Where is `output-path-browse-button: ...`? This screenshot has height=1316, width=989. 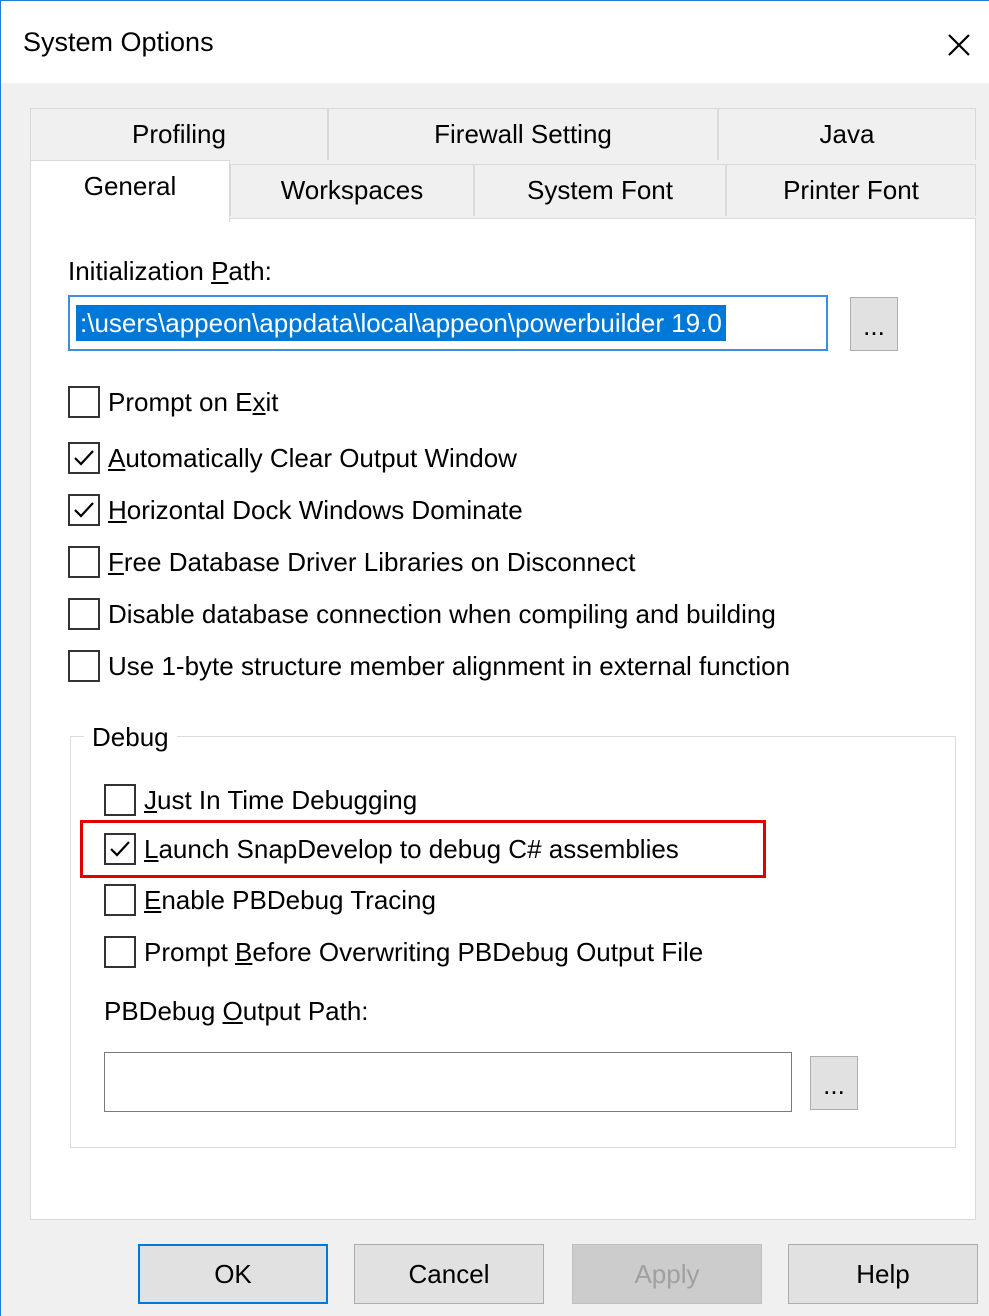 output-path-browse-button: ... is located at coordinates (834, 1083).